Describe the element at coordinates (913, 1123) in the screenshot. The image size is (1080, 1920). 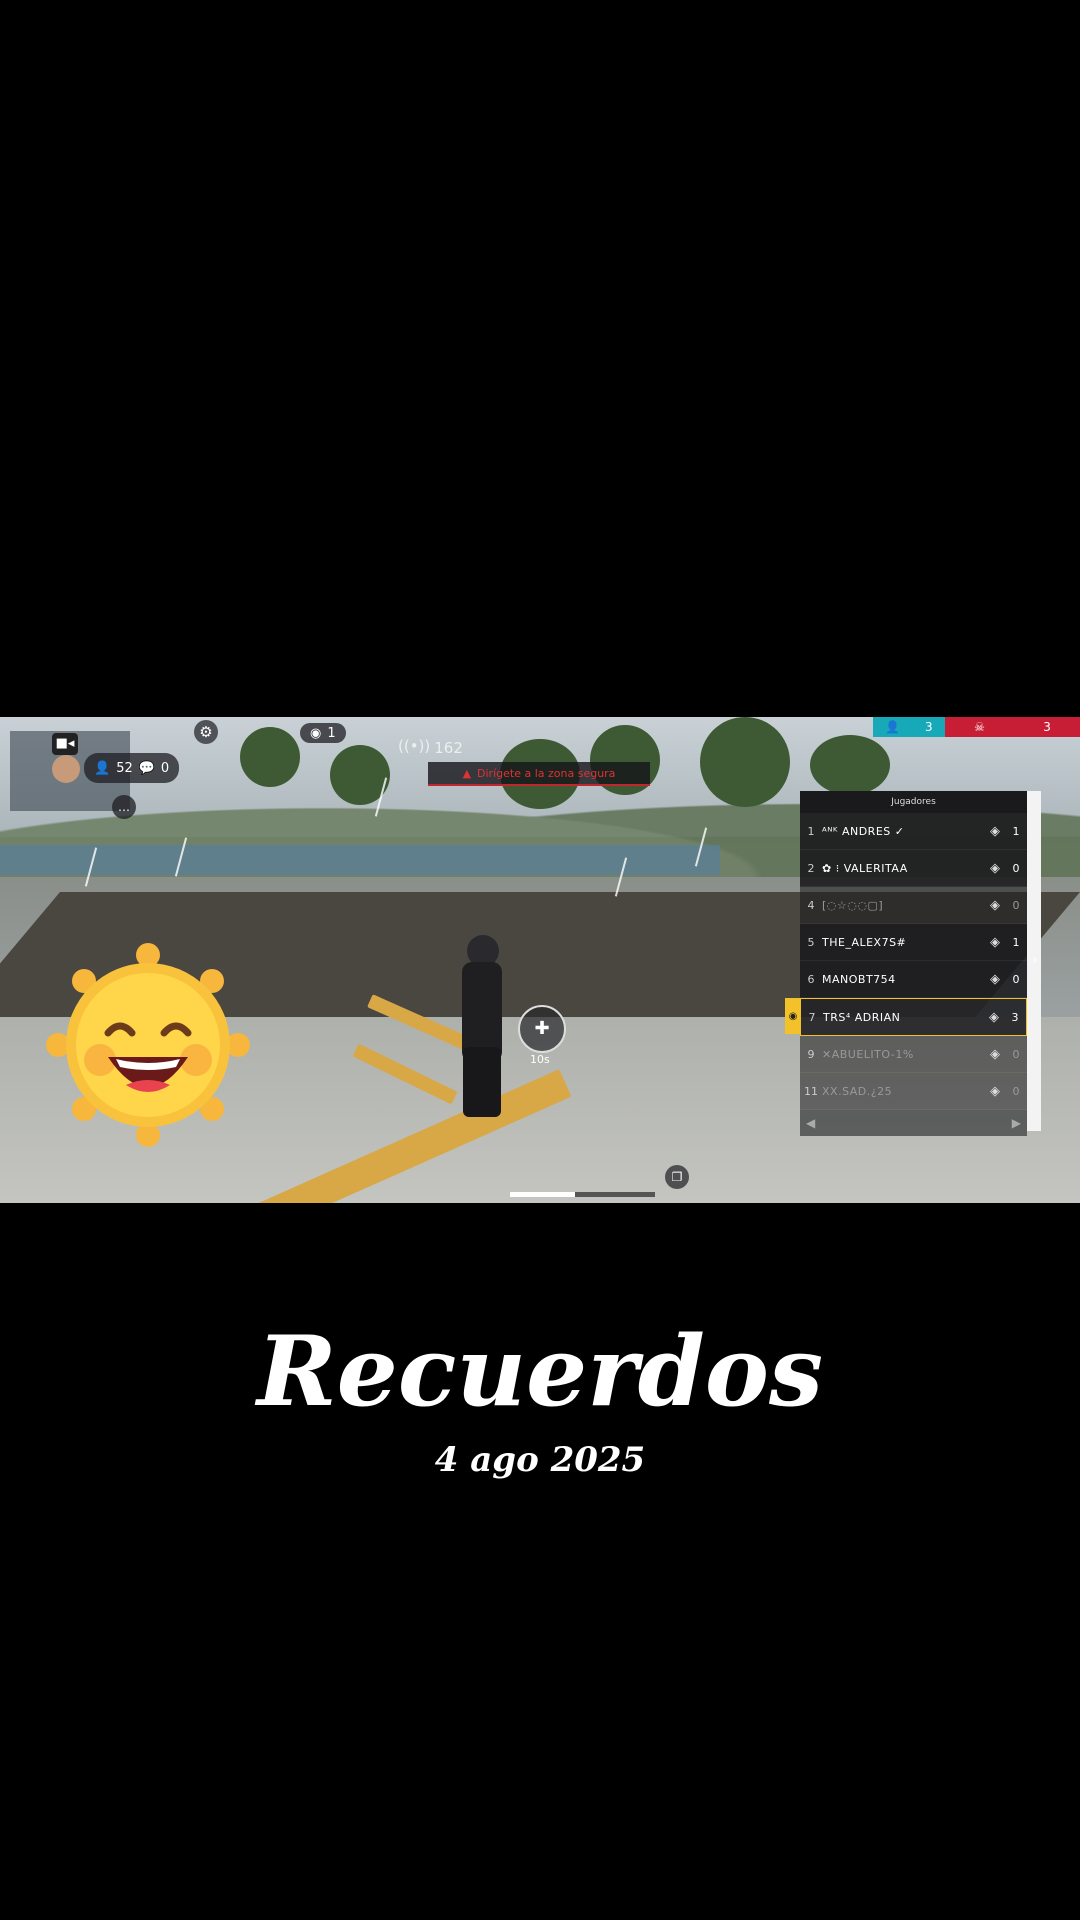
I see `scoreboard-pager: ◀ ▶` at that location.